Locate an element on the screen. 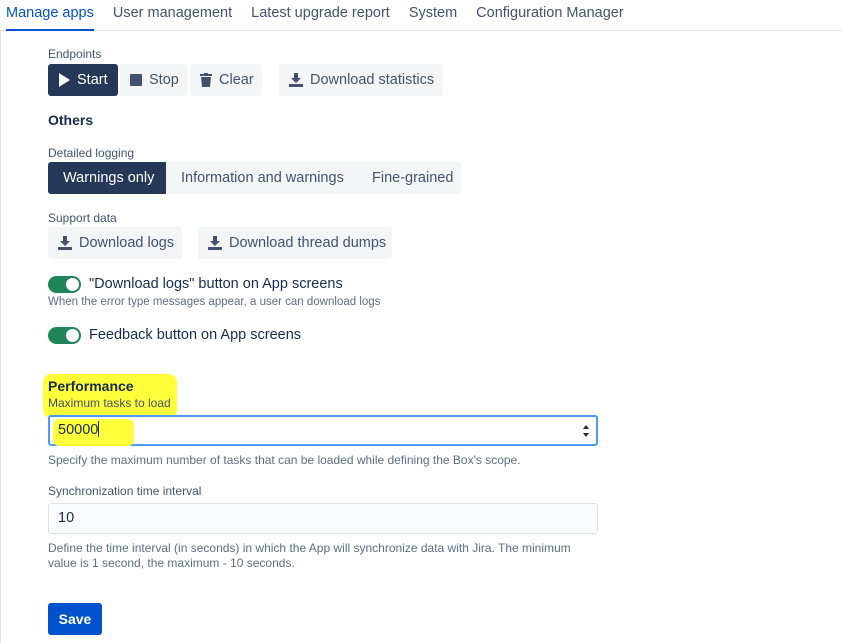 Image resolution: width=842 pixels, height=643 pixels. download-logs-button: Download logs is located at coordinates (115, 243).